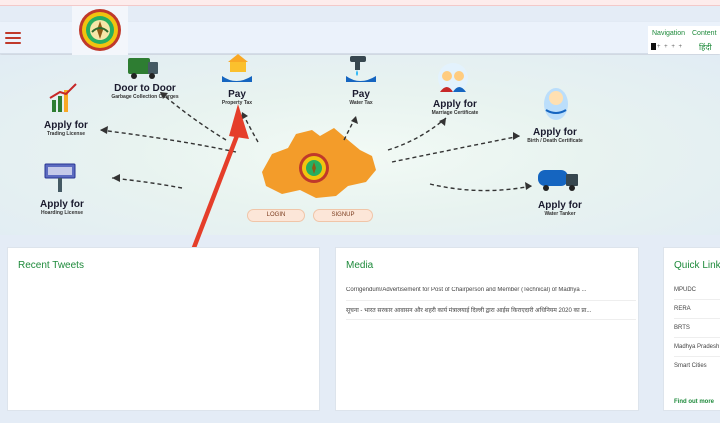 The image size is (720, 423). I want to click on service-line2: Water Tanker, so click(560, 214).